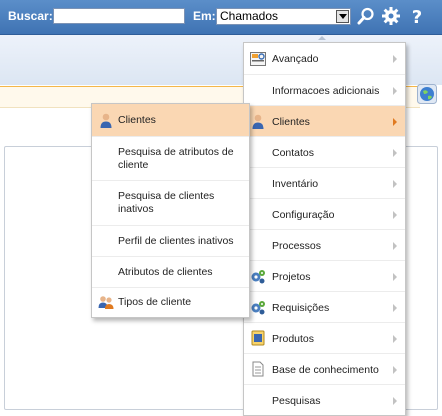 This screenshot has width=442, height=416. Describe the element at coordinates (297, 246) in the screenshot. I see `menu-item-label: Processos` at that location.